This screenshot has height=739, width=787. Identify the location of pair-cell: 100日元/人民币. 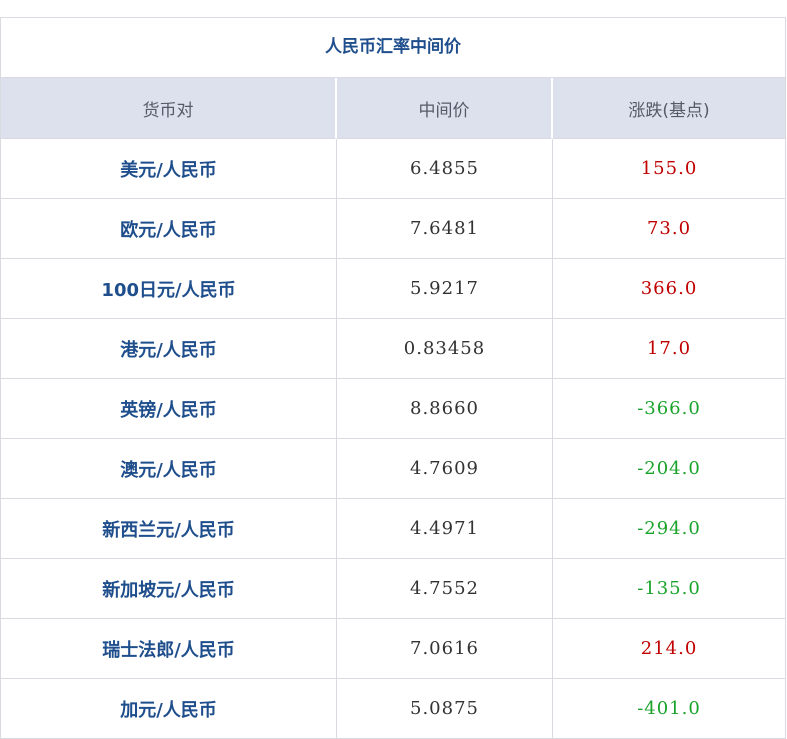
(169, 289).